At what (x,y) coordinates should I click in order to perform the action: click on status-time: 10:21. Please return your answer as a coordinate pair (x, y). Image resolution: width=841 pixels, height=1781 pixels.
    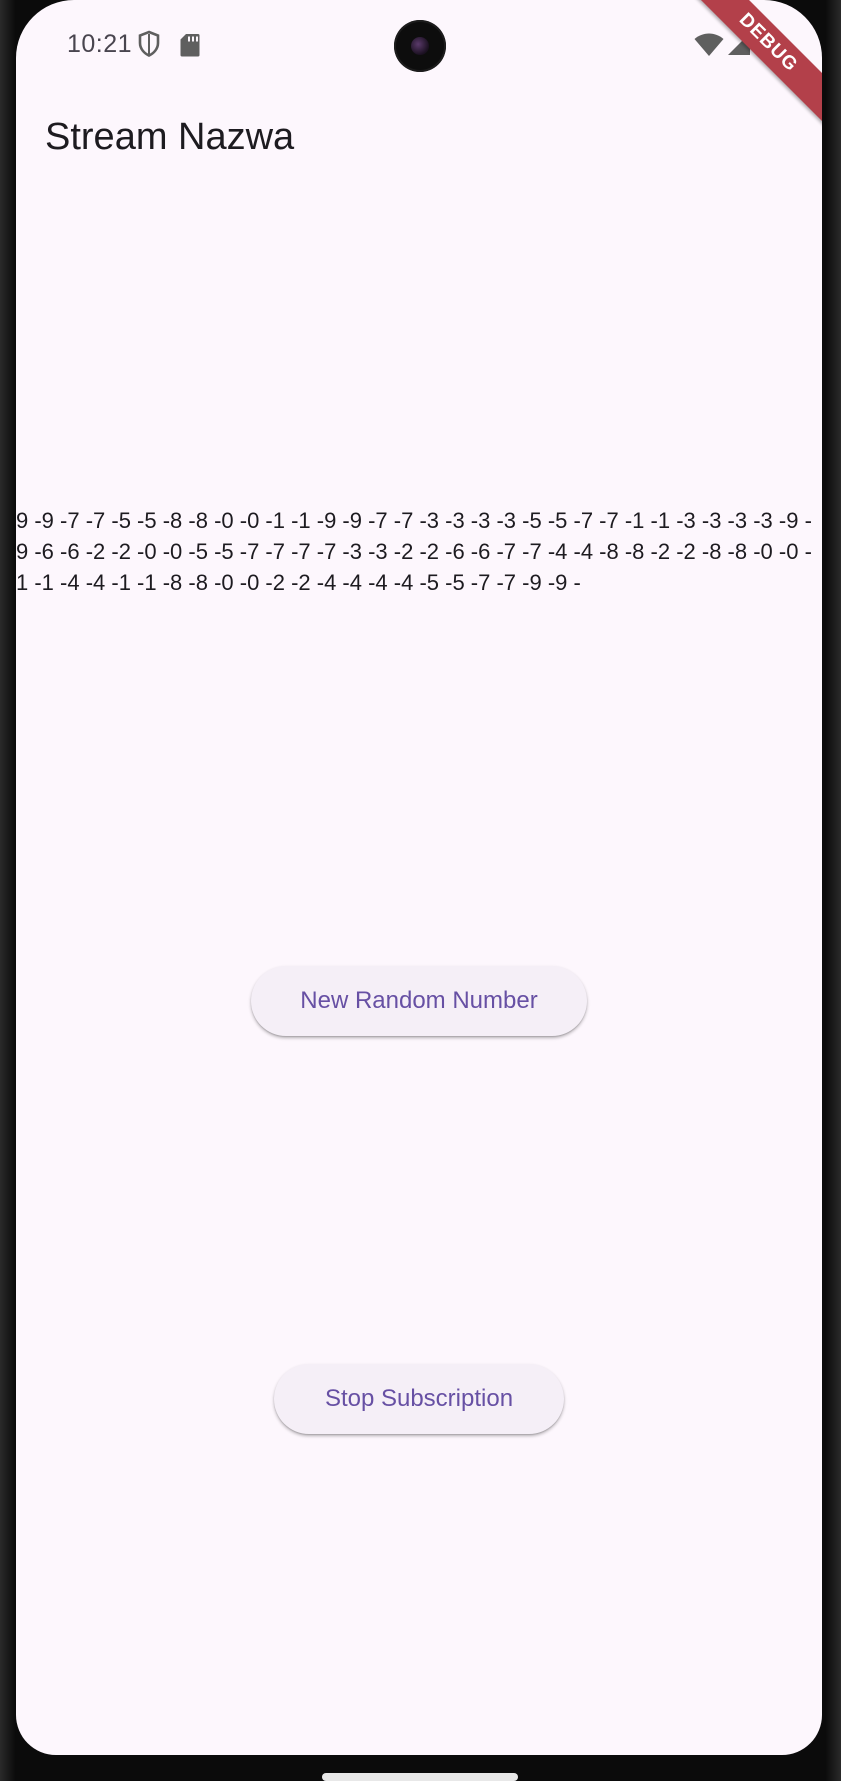
    Looking at the image, I should click on (100, 44).